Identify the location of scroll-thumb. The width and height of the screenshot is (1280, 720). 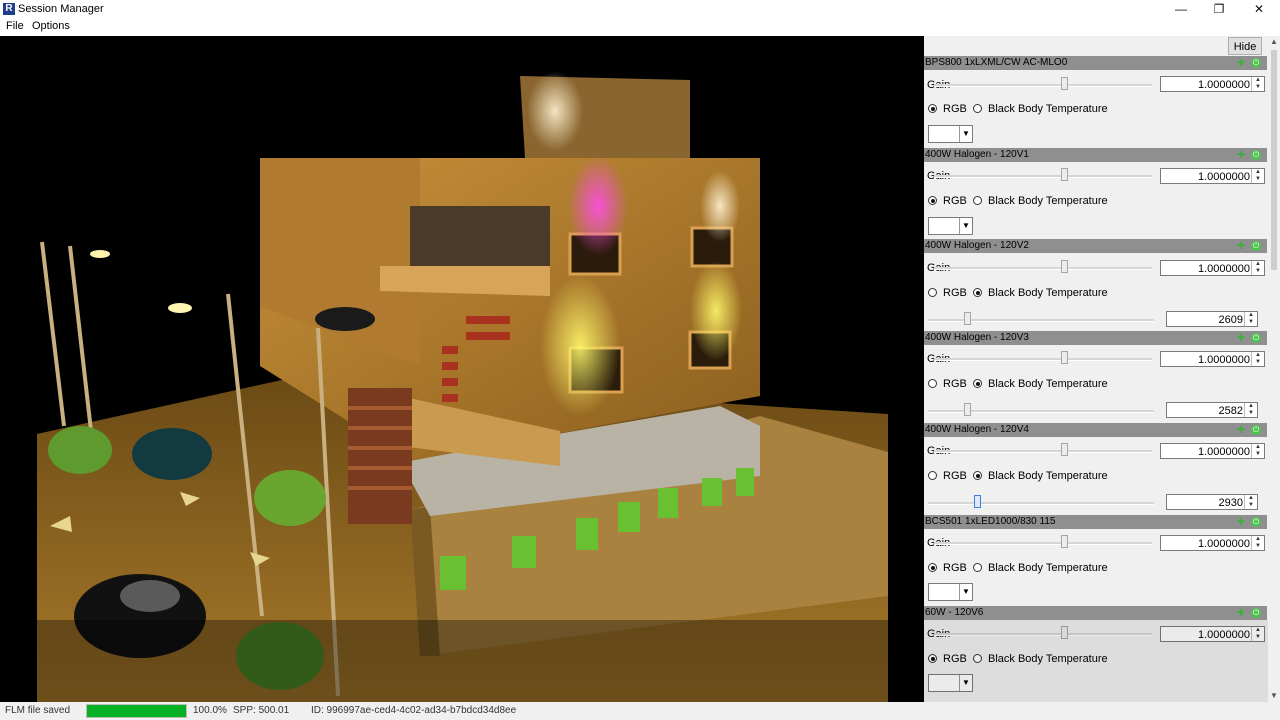
(1274, 160).